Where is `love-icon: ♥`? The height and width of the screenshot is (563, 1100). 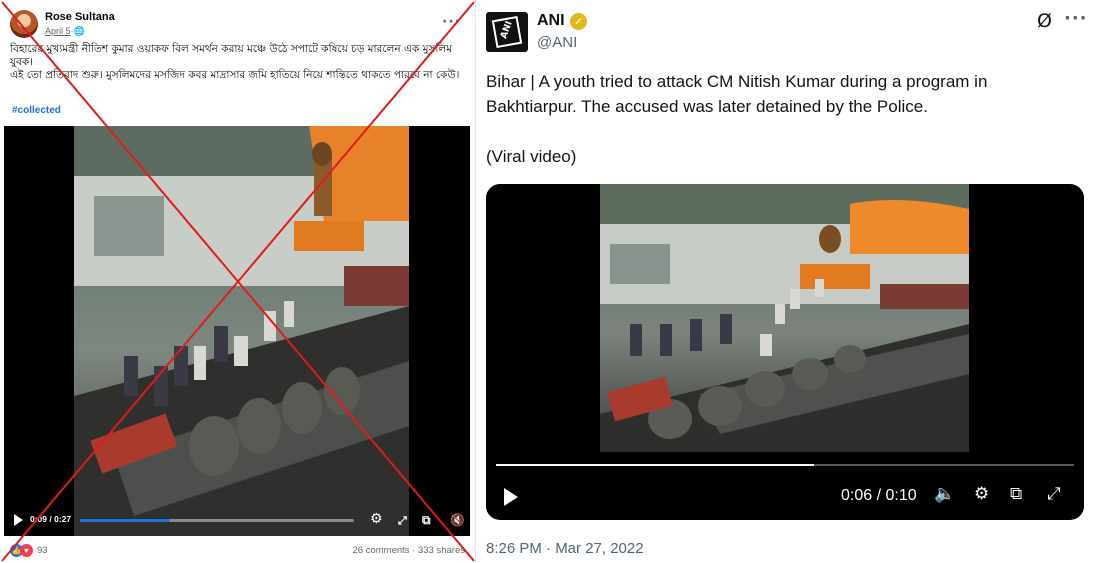
love-icon: ♥ is located at coordinates (26, 550).